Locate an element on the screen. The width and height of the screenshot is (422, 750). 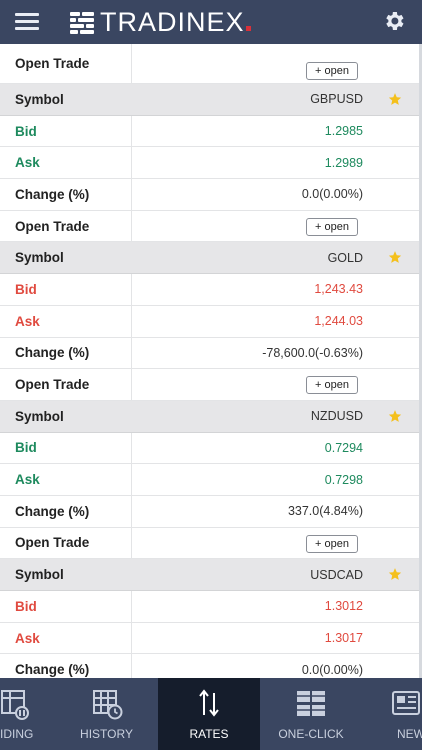
hamburger-menu-icon is located at coordinates (27, 22).